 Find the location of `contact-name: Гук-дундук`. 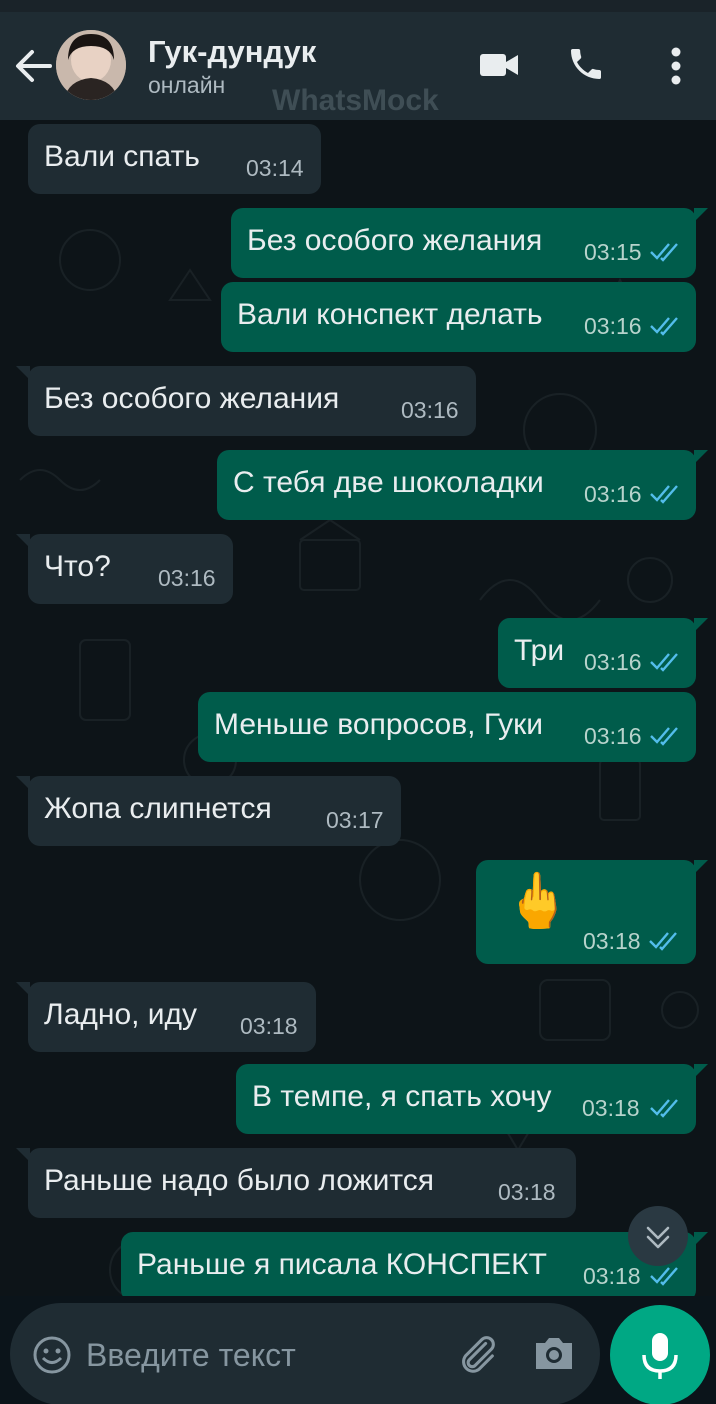

contact-name: Гук-дундук is located at coordinates (232, 52).